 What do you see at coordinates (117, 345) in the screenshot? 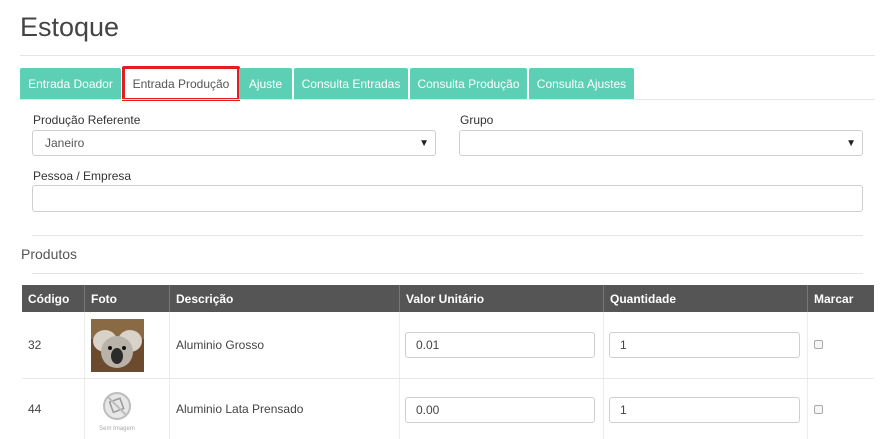
I see `koala-photo` at bounding box center [117, 345].